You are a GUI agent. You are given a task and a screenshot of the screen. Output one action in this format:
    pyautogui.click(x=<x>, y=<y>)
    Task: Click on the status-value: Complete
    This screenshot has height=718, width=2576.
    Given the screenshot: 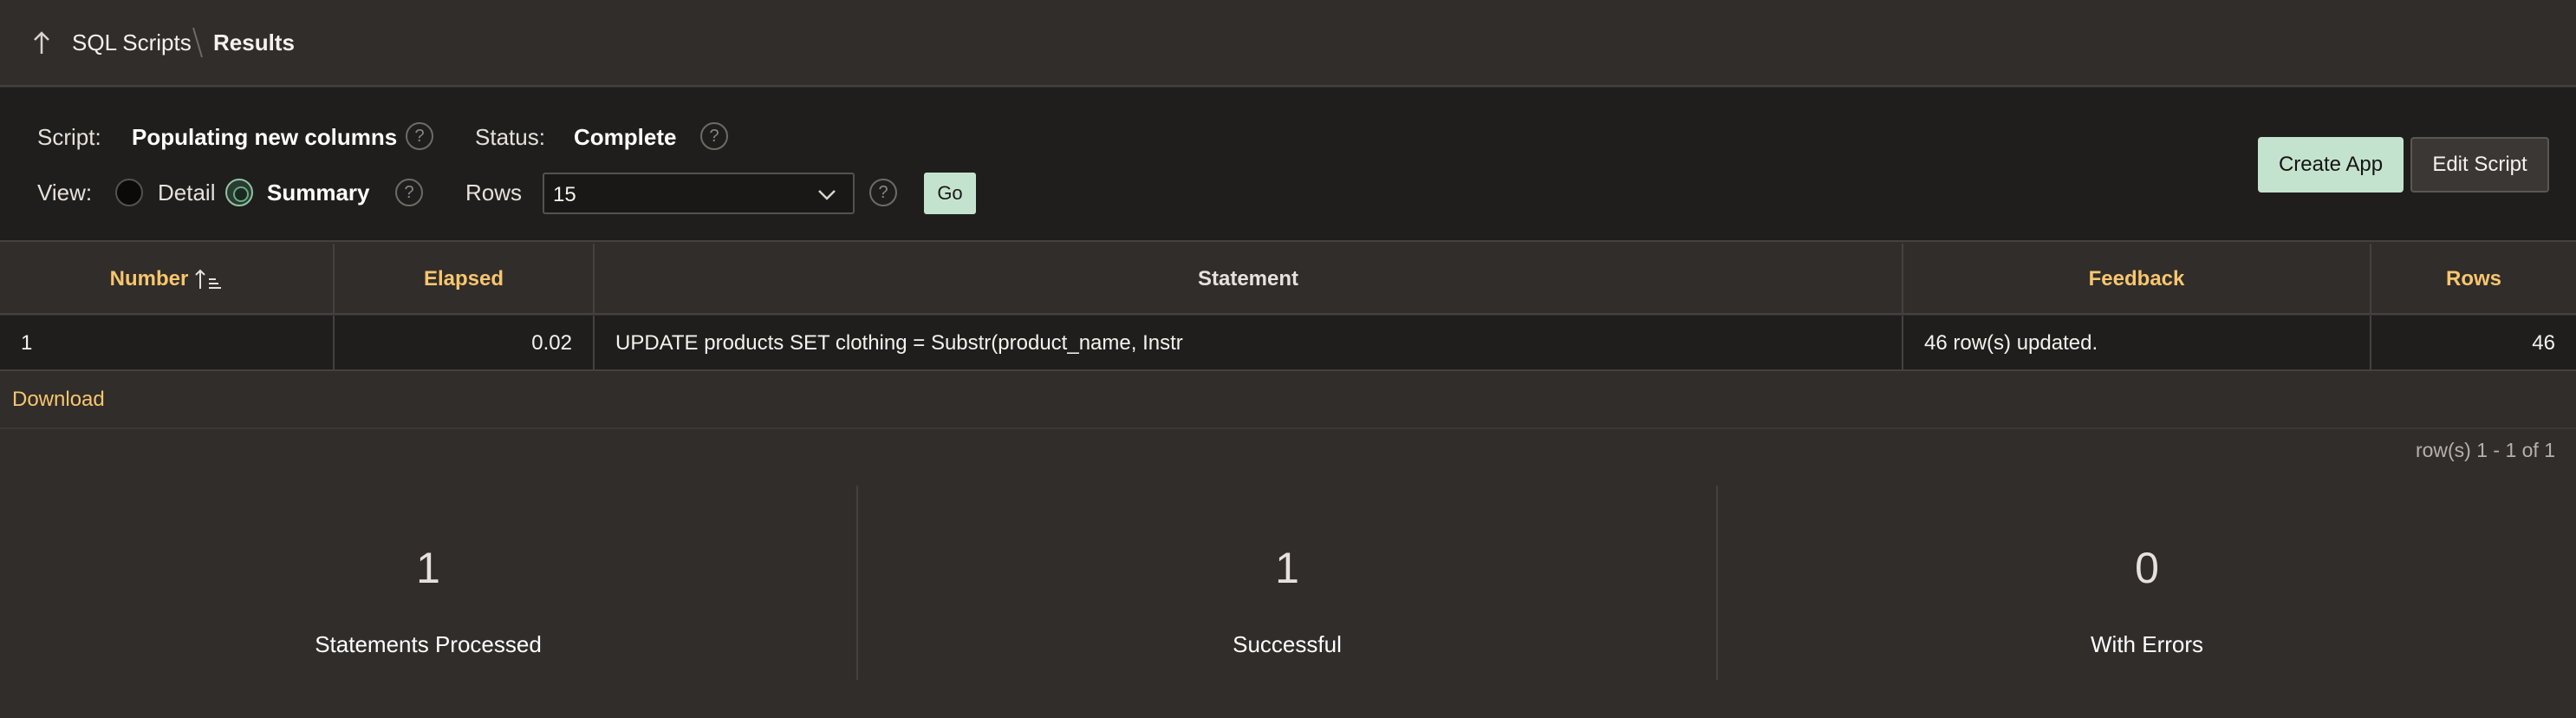 What is the action you would take?
    pyautogui.click(x=625, y=137)
    